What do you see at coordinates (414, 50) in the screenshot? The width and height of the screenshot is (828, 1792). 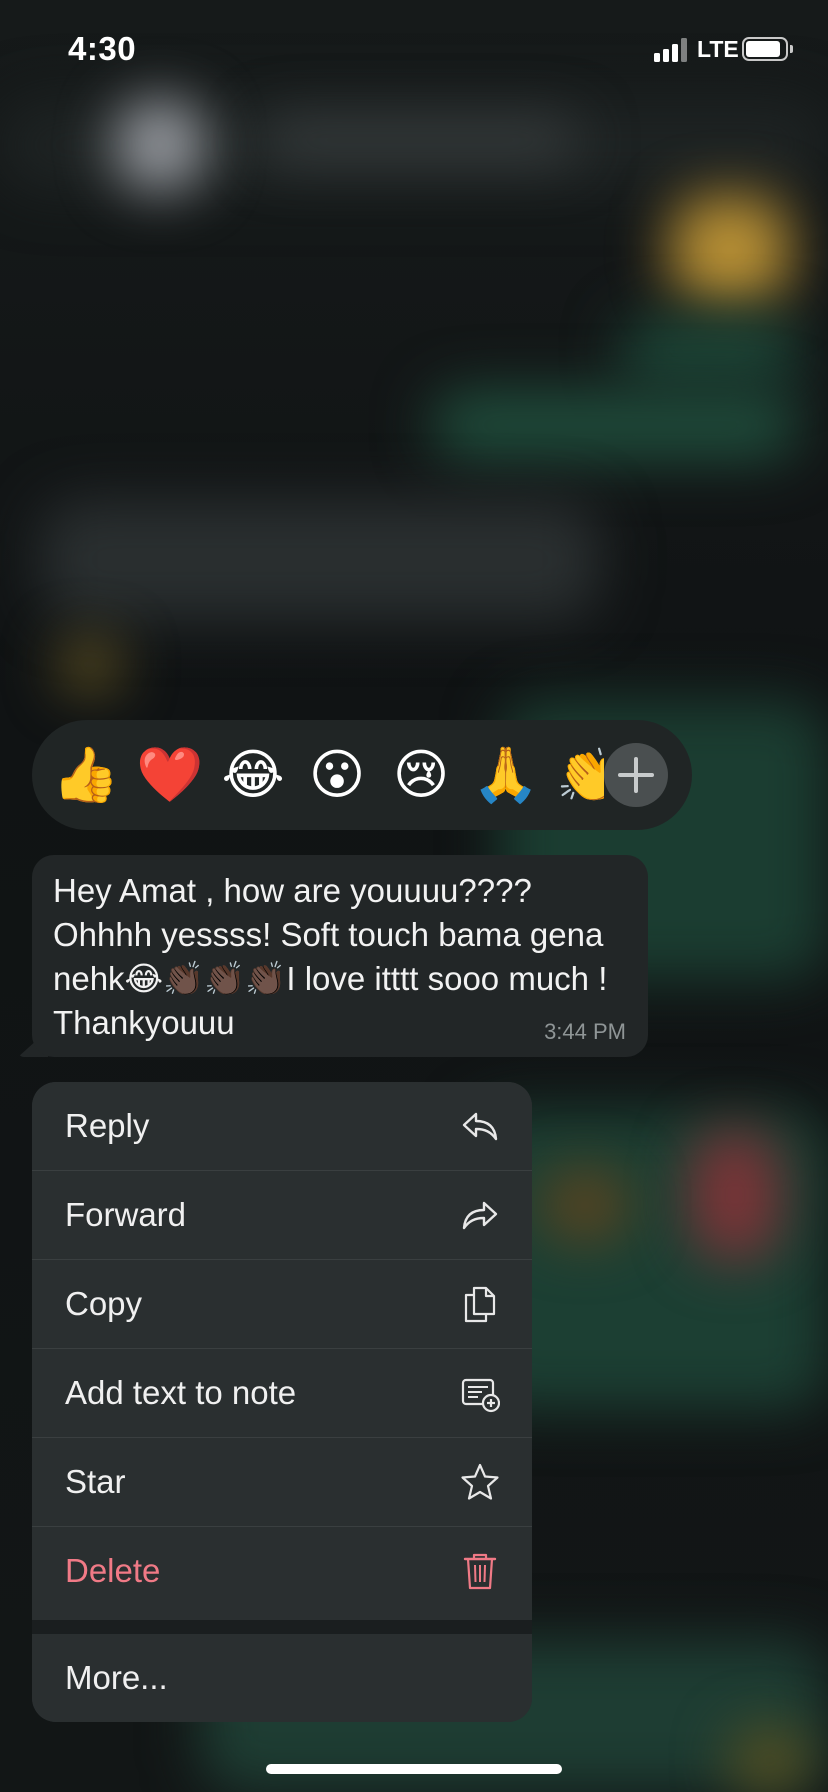 I see `status-bar: 4:30 LTE` at bounding box center [414, 50].